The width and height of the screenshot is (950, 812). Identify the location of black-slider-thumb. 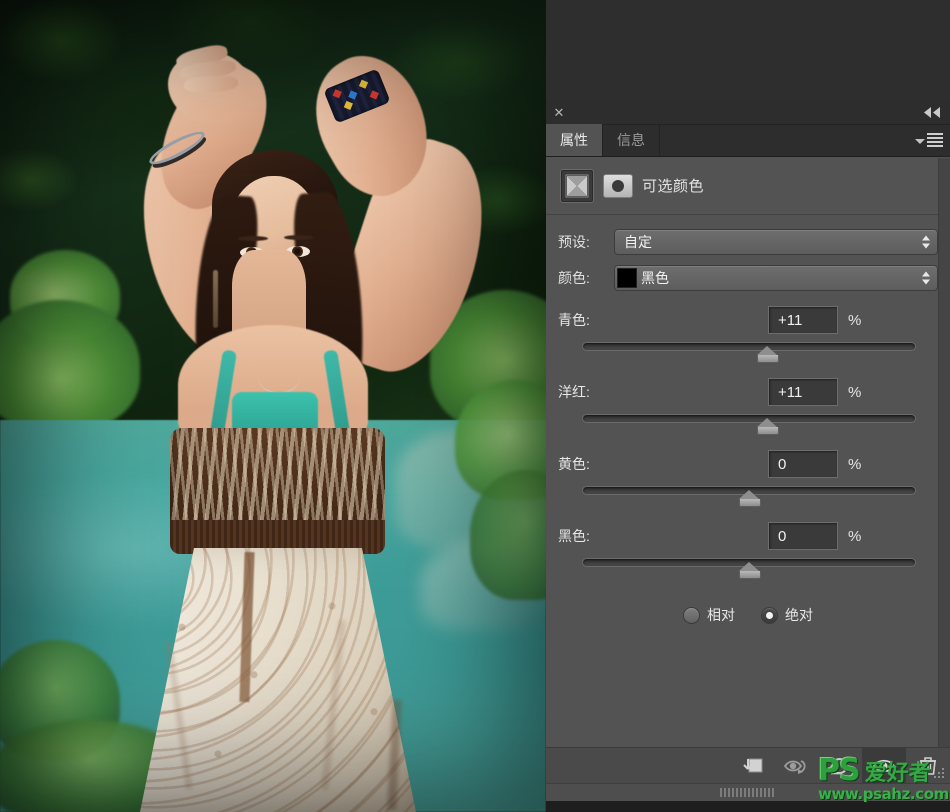
(750, 570).